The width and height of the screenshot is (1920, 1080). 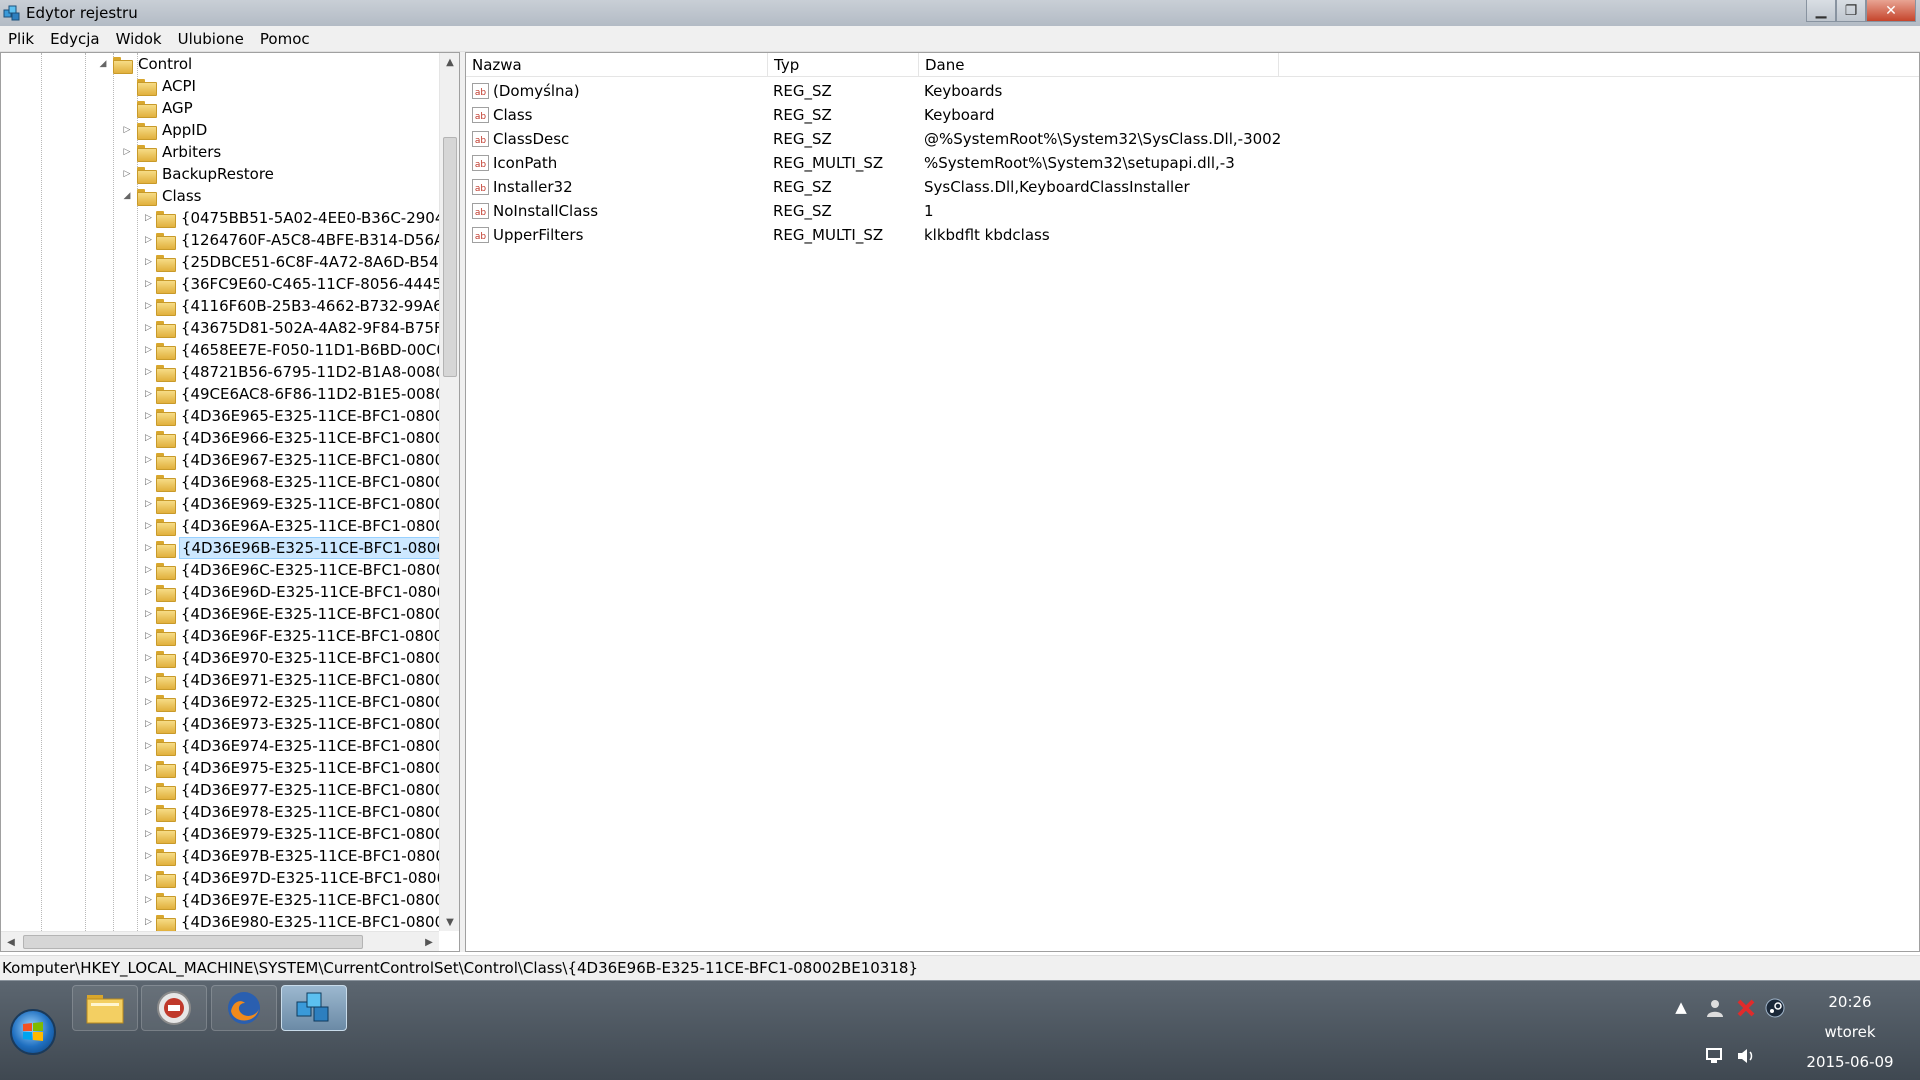 What do you see at coordinates (1715, 1056) in the screenshot?
I see `tray-network-icon` at bounding box center [1715, 1056].